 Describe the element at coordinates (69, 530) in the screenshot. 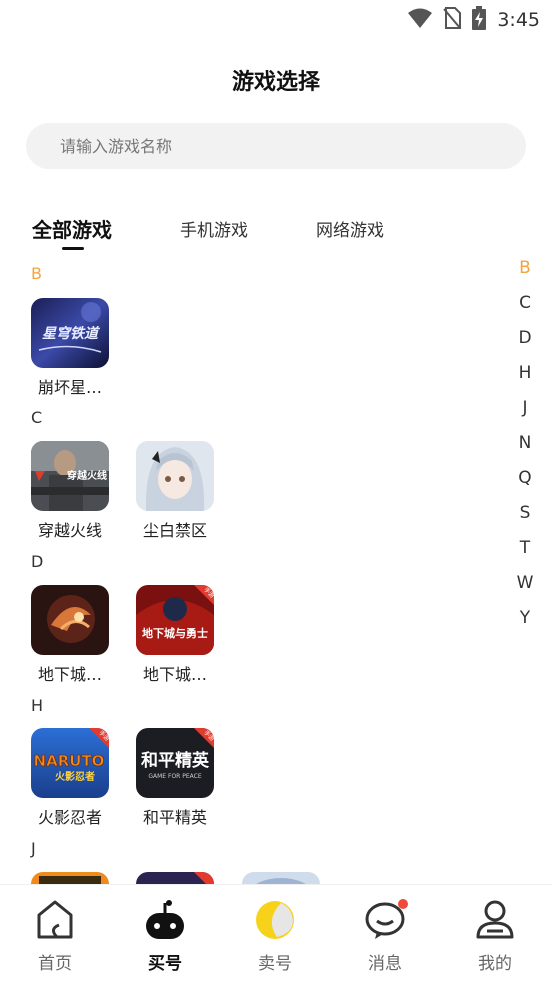

I see `game-name: 穿越火线` at that location.